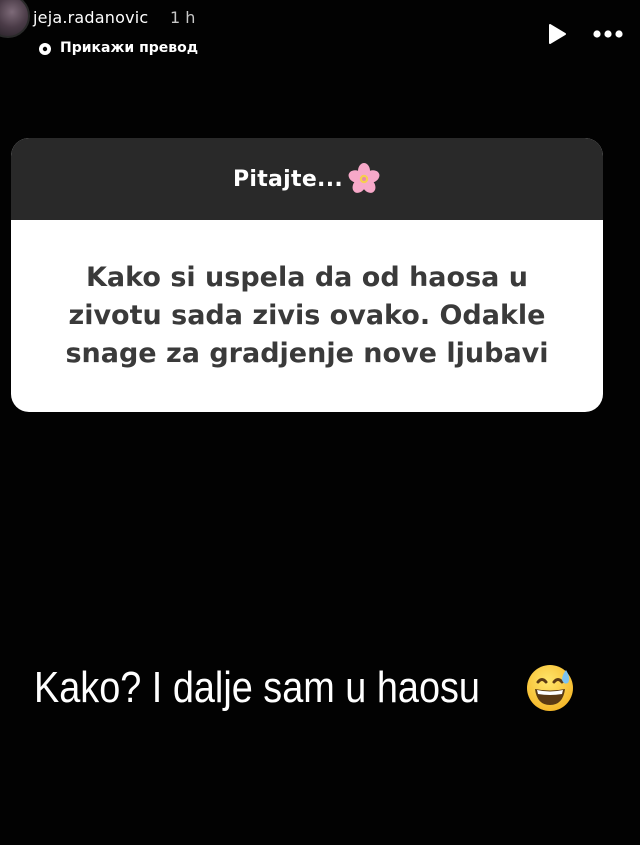 This screenshot has height=845, width=640. Describe the element at coordinates (15, 19) in the screenshot. I see `avatar` at that location.